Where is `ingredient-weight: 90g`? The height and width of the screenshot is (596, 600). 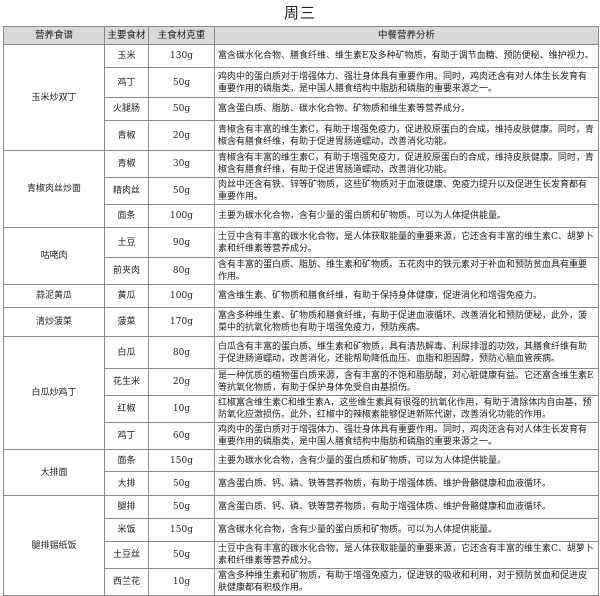
ingredient-weight: 90g is located at coordinates (181, 242).